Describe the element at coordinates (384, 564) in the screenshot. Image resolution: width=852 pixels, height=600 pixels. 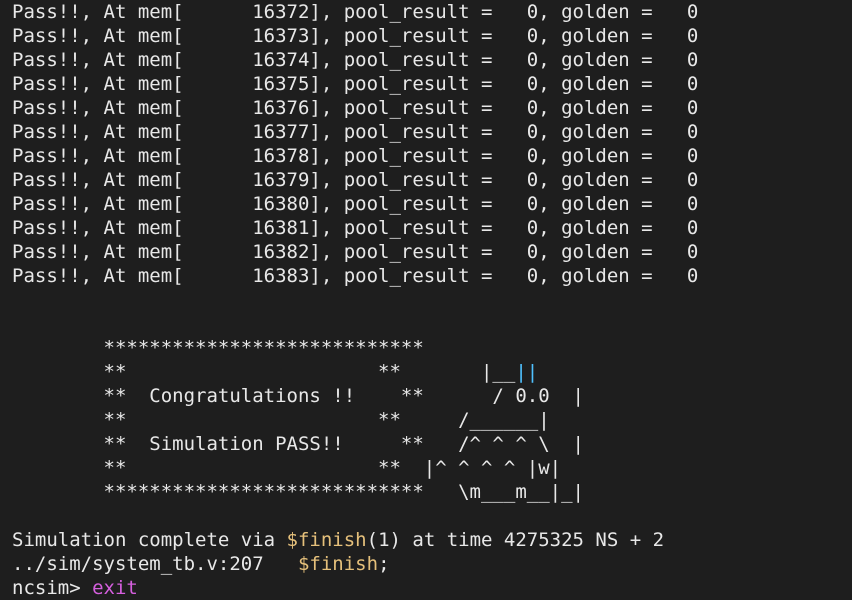
I see `semicolon: ;` at that location.